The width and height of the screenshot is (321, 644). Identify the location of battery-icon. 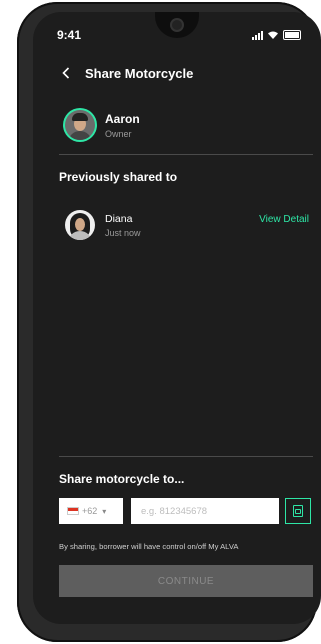
(292, 35).